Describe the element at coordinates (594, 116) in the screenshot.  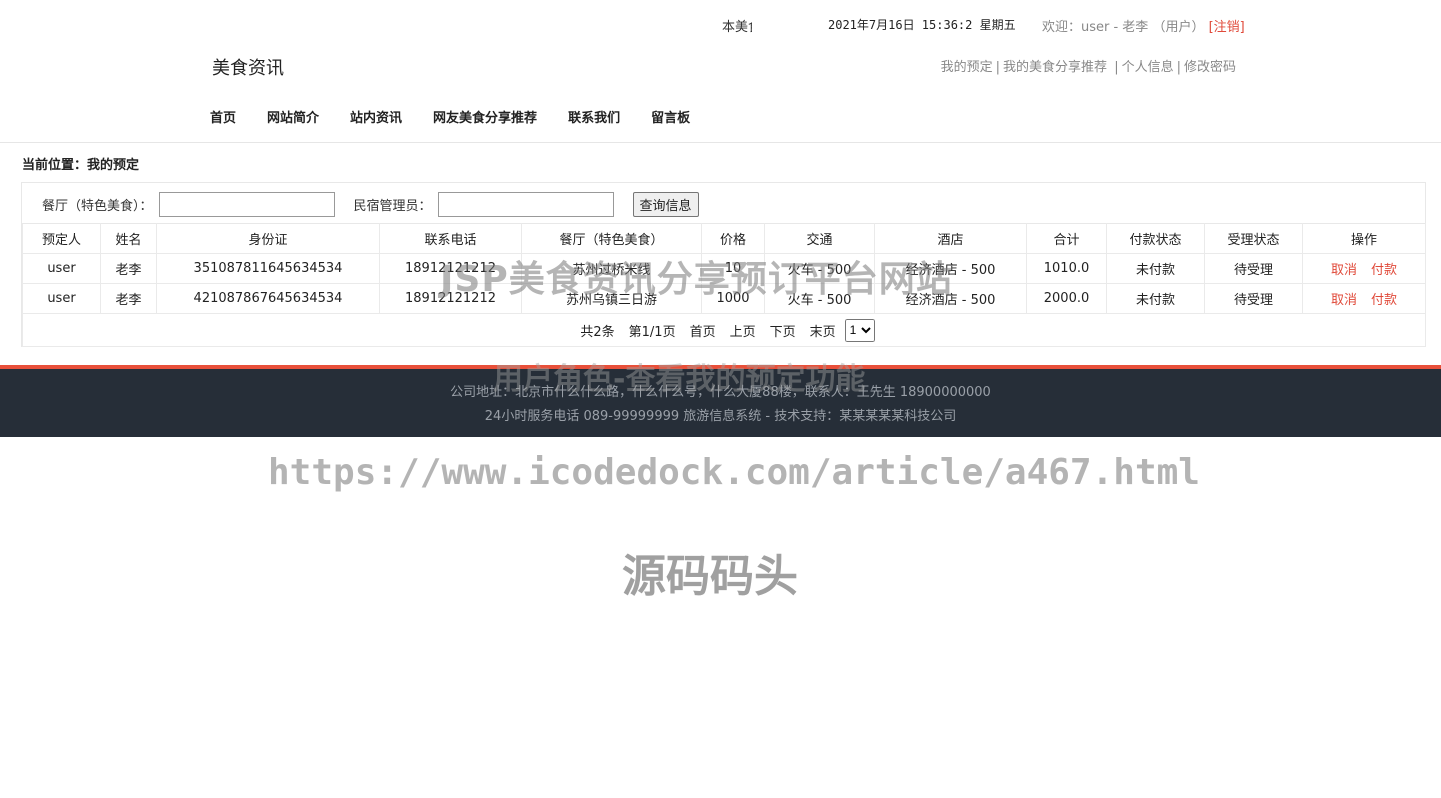
I see `nav-contact: 联系我们` at that location.